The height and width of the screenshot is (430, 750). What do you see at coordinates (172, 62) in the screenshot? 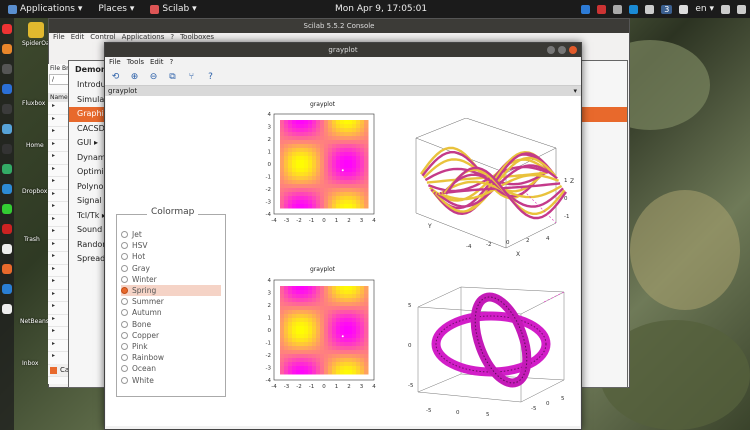
I see `gmenu-help: ?` at bounding box center [172, 62].